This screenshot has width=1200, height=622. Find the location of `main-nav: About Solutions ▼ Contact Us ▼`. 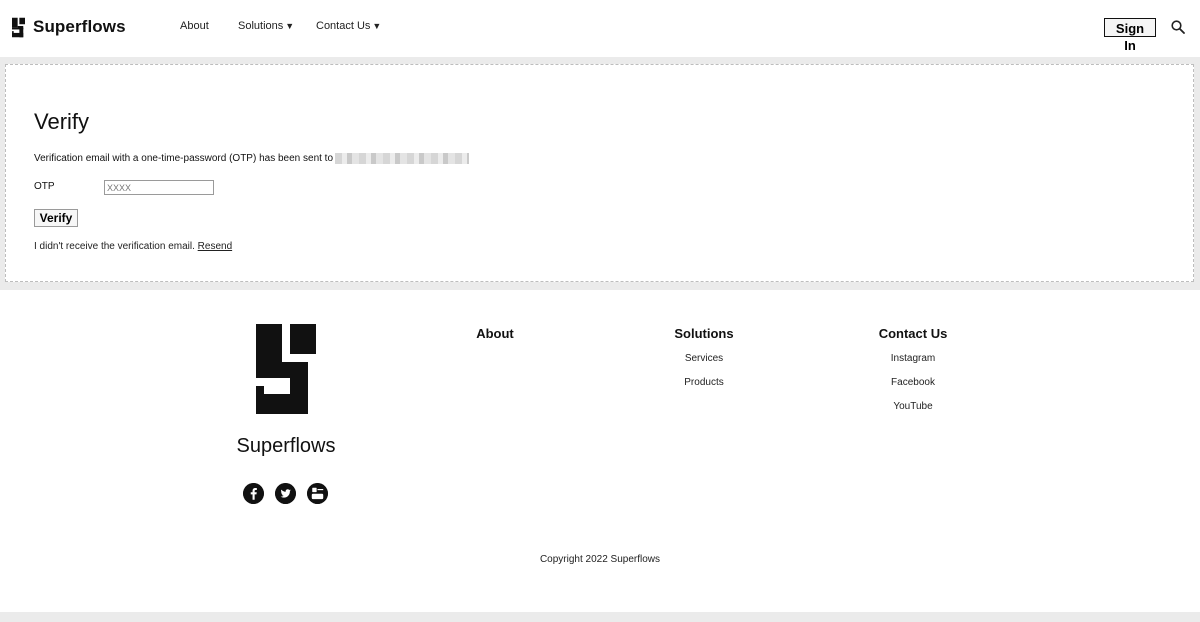

main-nav: About Solutions ▼ Contact Us ▼ is located at coordinates (280, 26).